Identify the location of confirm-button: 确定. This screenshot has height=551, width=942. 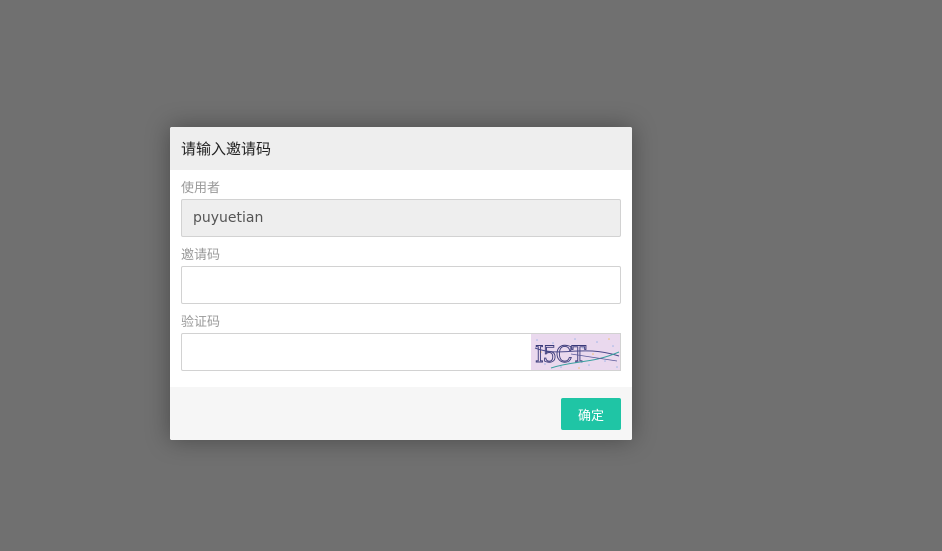
(591, 414).